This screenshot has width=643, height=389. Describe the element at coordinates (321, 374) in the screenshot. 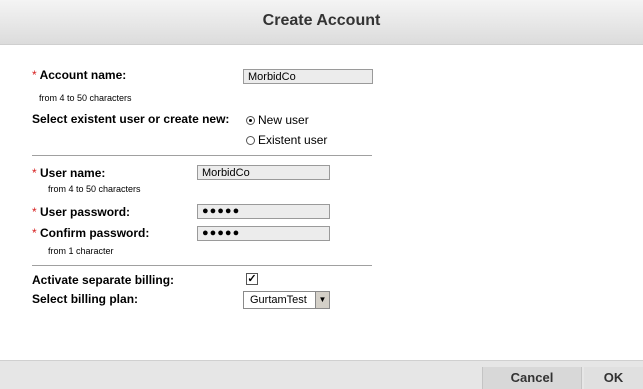

I see `dialog-footer: Cancel OK` at that location.